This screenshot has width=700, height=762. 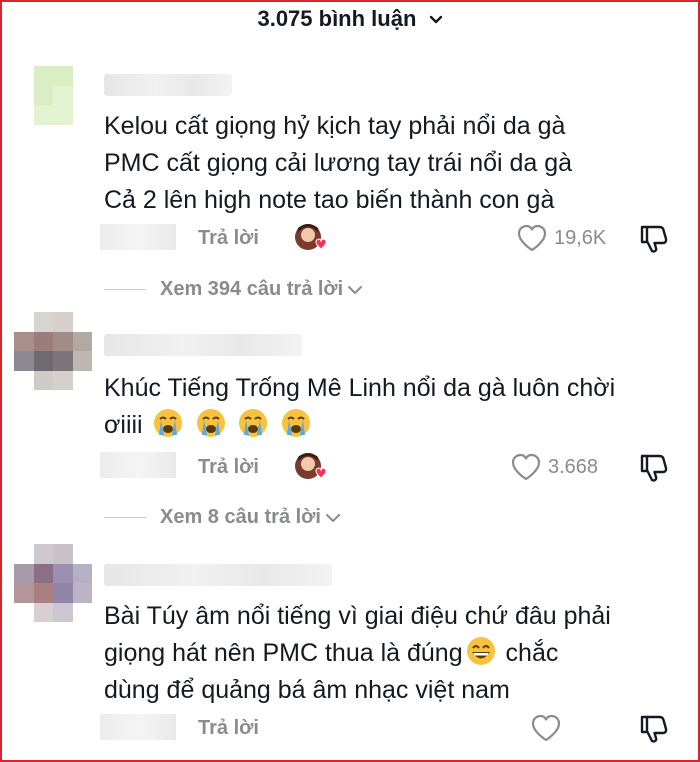 I want to click on view-replies-button: Xem 394 câu trả lời, so click(x=233, y=289).